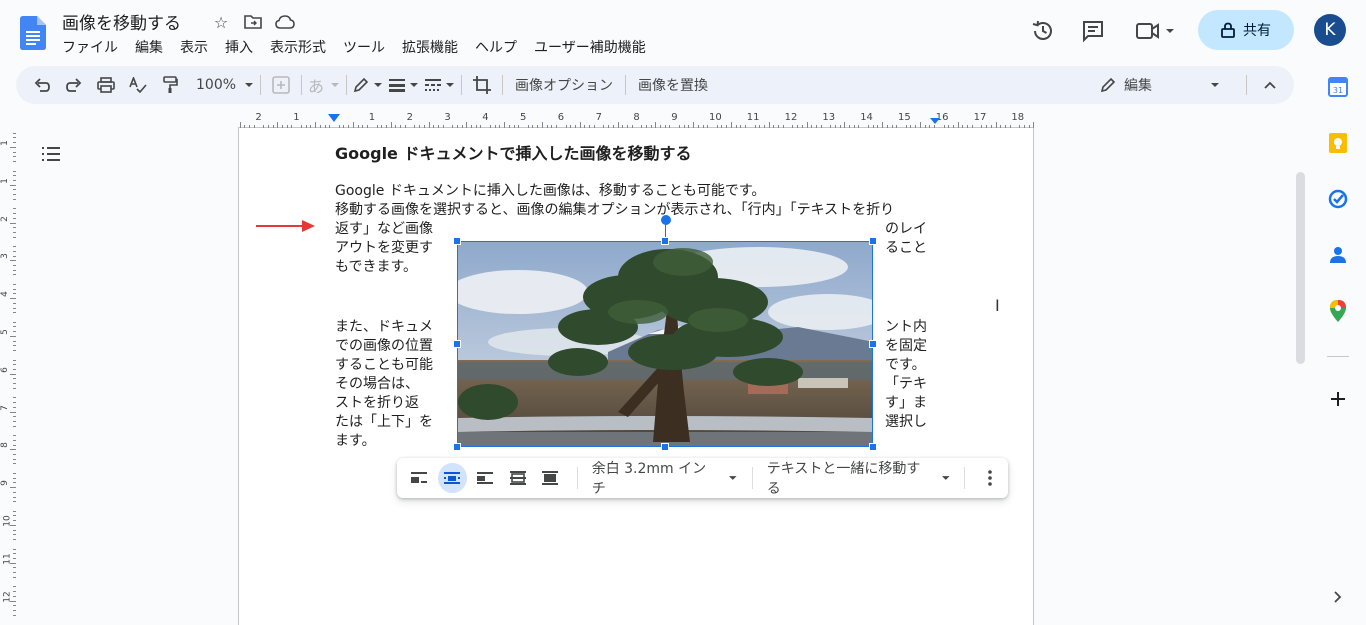  I want to click on wrap-text-right: です。, so click(905, 365).